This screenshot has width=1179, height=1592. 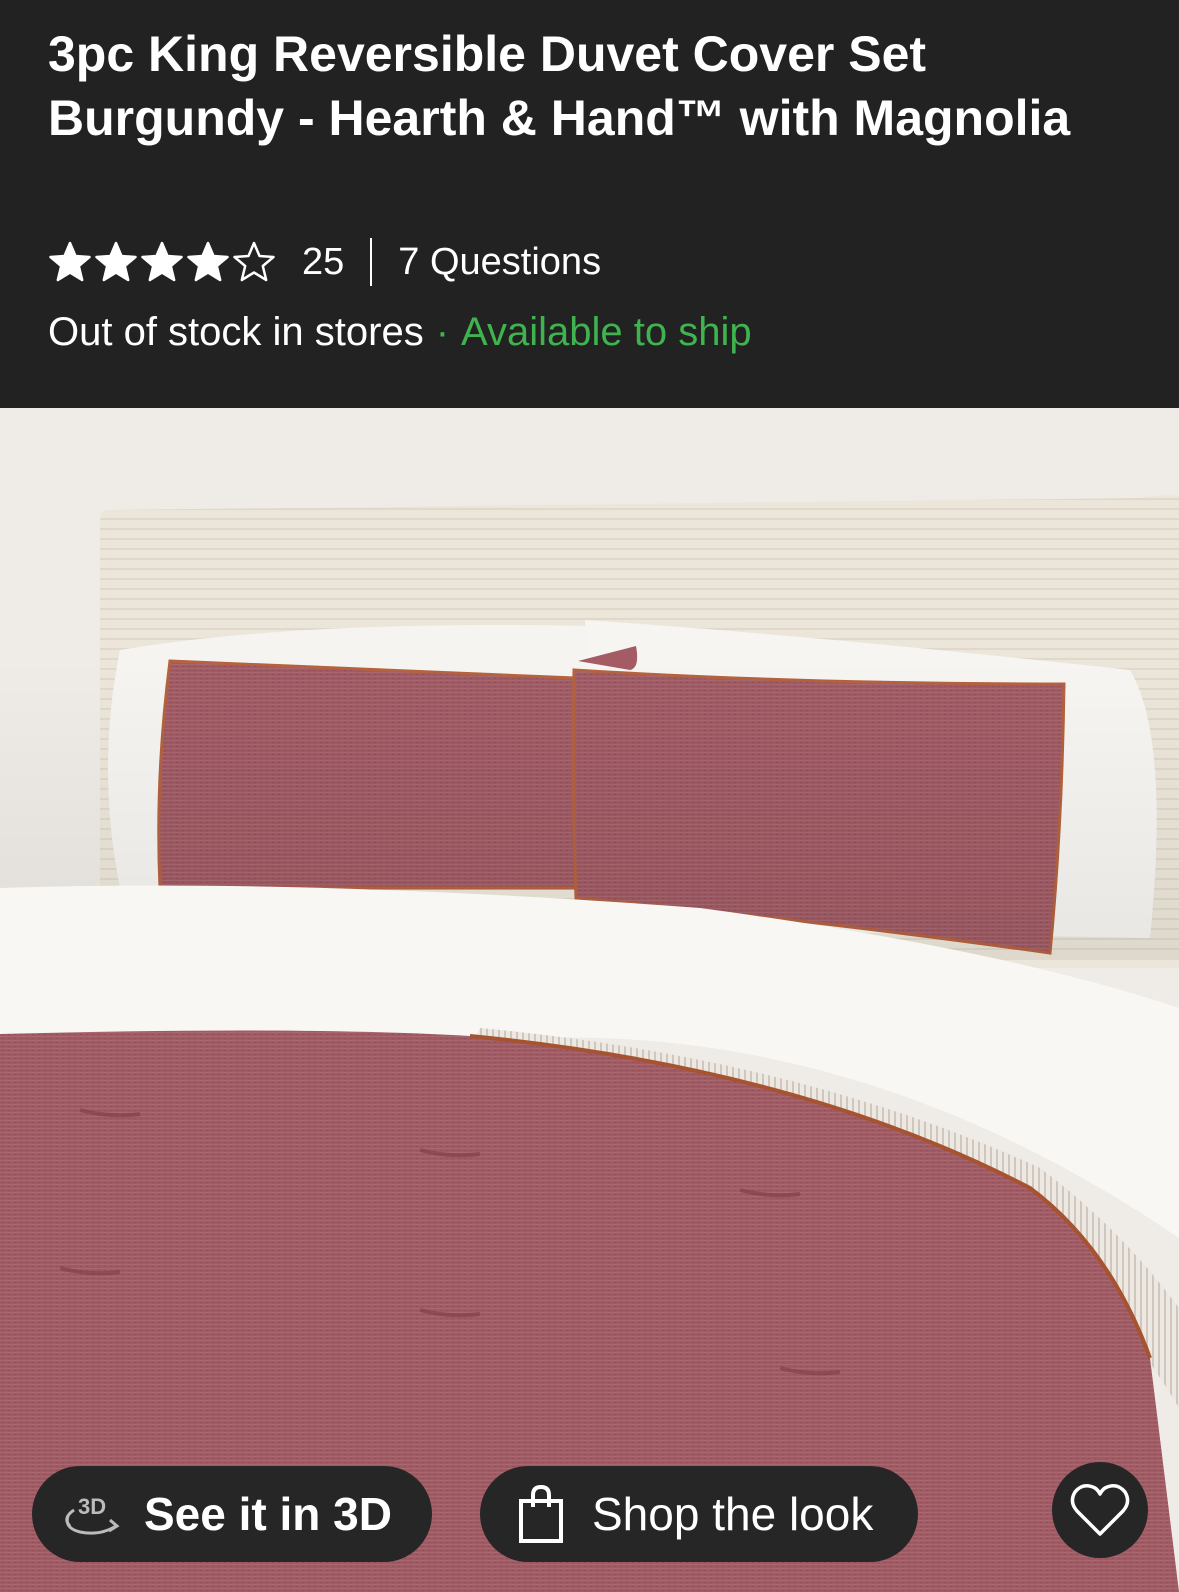 I want to click on store-stock-status: Out of stock in stores, so click(x=236, y=332).